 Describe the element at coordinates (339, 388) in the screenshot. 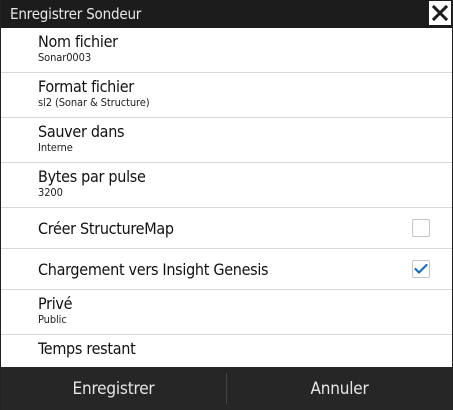

I see `cancel-button: Annuler` at that location.